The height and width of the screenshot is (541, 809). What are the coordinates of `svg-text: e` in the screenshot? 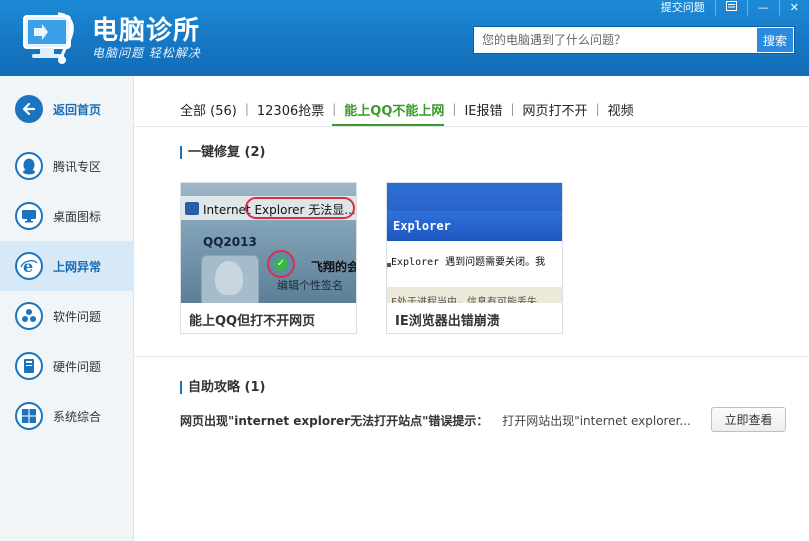 It's located at (28, 266).